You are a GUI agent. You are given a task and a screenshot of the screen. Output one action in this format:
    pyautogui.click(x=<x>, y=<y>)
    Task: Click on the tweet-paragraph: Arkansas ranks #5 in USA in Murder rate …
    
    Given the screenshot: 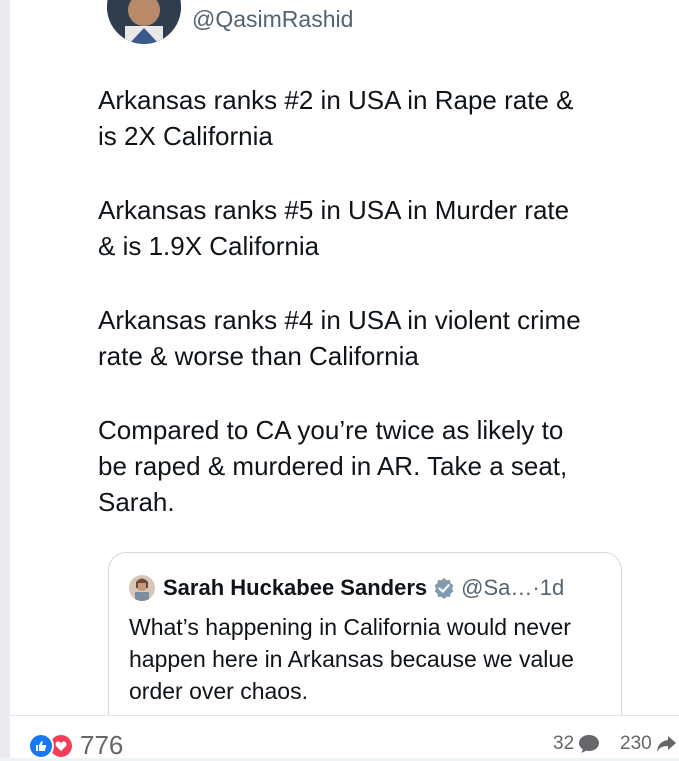 What is the action you would take?
    pyautogui.click(x=334, y=228)
    